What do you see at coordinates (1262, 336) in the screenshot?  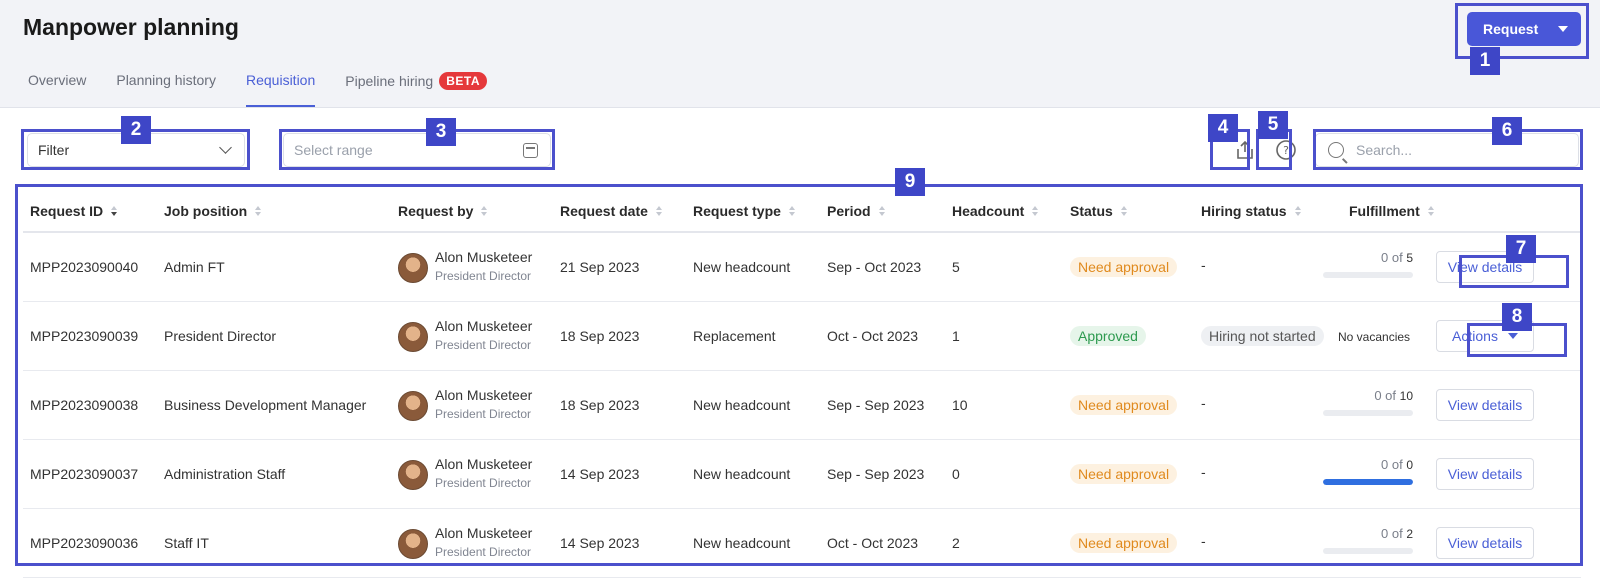 I see `hiring-status-badge: Hiring not started` at bounding box center [1262, 336].